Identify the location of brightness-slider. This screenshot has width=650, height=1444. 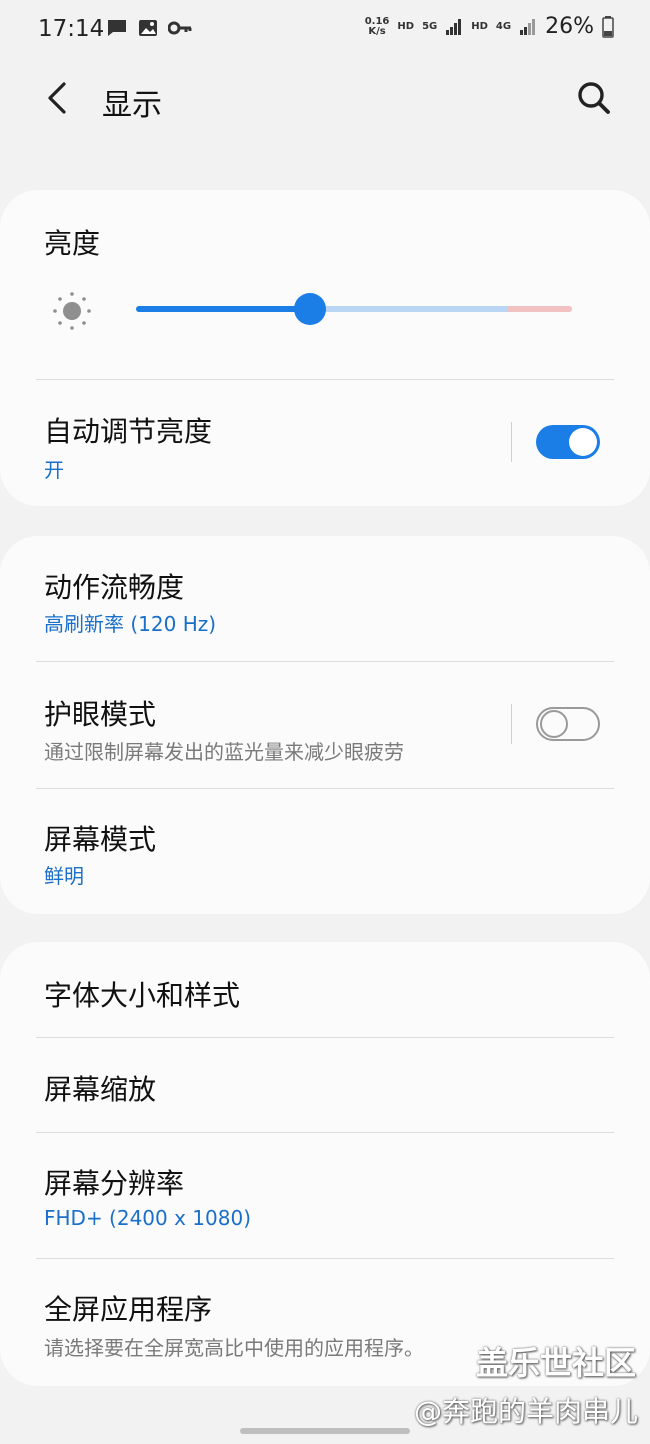
(354, 309).